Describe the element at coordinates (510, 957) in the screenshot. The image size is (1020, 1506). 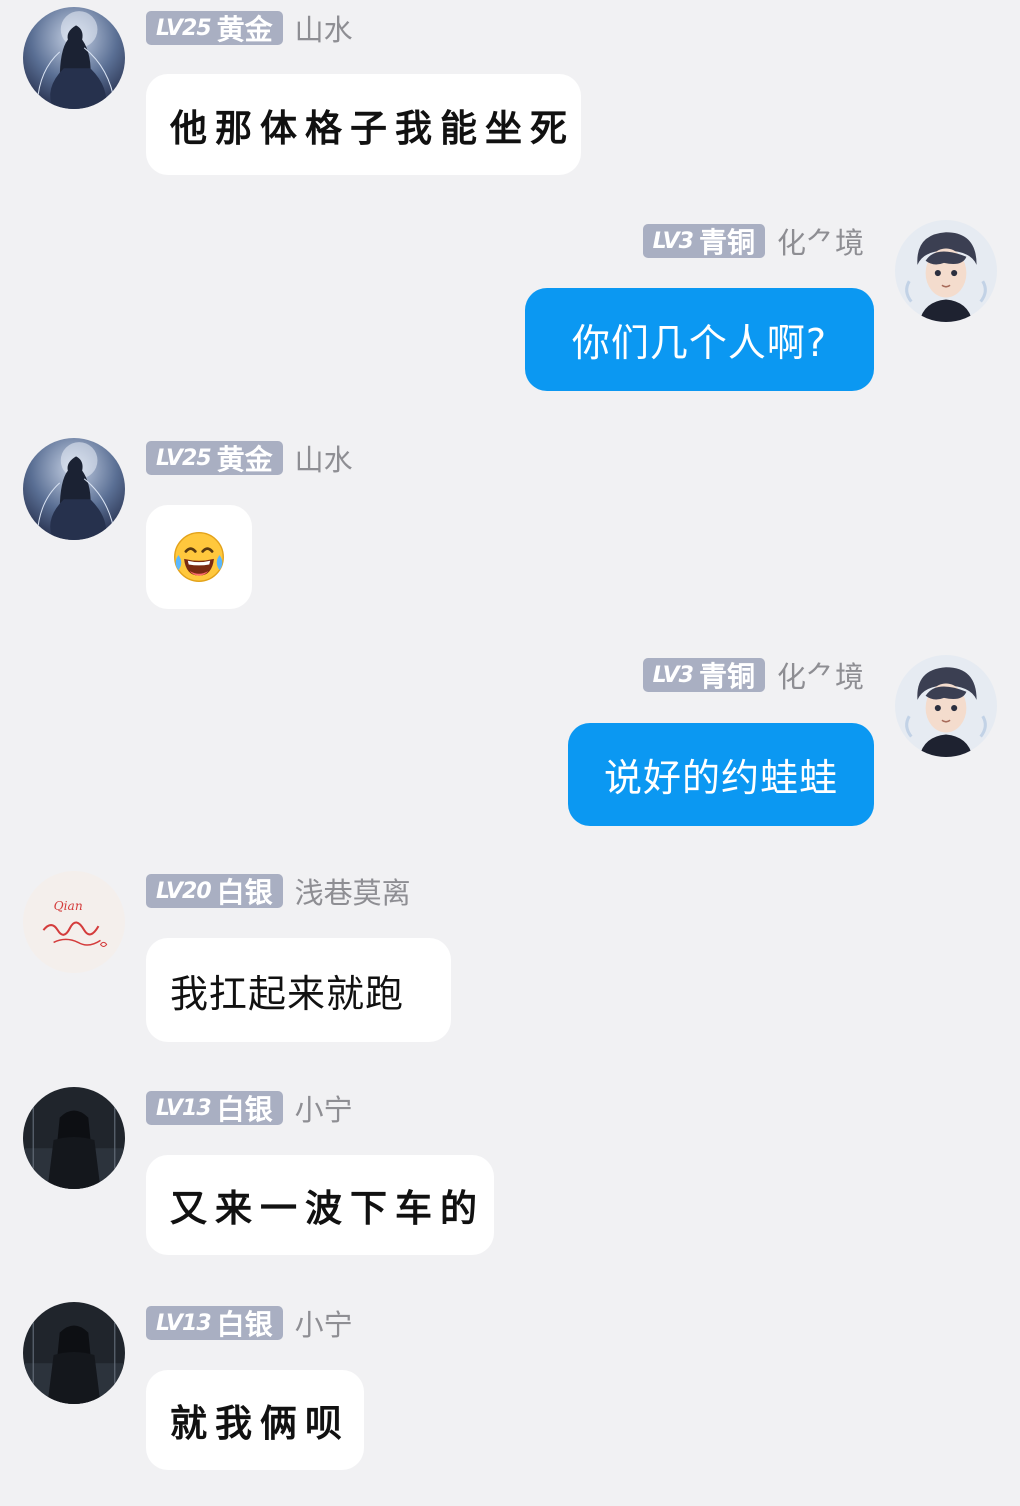
I see `chat-message: Qian LV20 白银 浅巷莫离 我扛起来就跑` at that location.